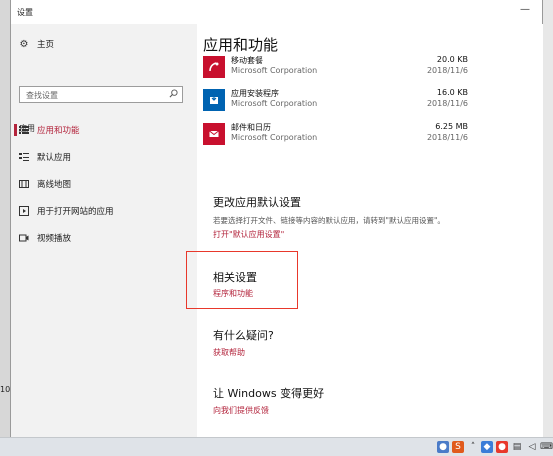 This screenshot has width=553, height=456. What do you see at coordinates (548, 218) in the screenshot?
I see `background-window-edge-right` at bounding box center [548, 218].